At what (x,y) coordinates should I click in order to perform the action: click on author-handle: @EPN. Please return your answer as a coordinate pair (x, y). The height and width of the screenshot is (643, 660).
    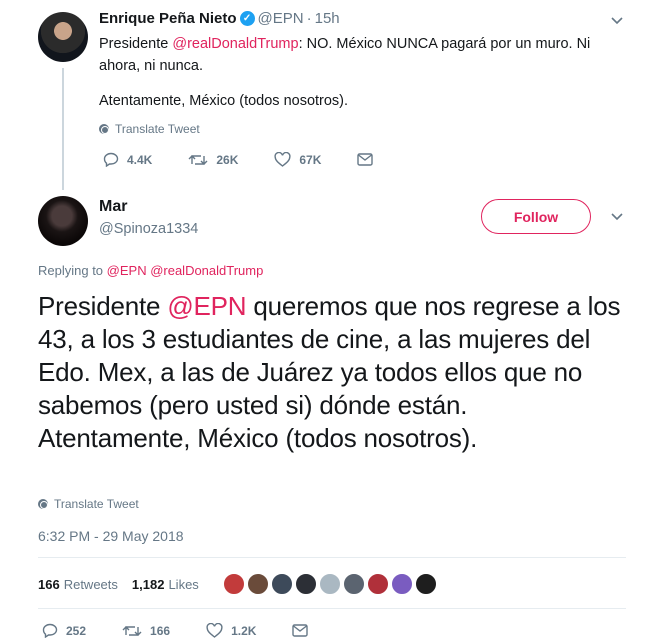
    Looking at the image, I should click on (281, 18).